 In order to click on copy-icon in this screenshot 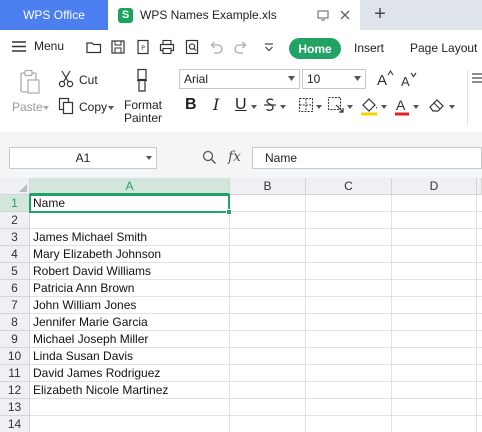, I will do `click(66, 106)`.